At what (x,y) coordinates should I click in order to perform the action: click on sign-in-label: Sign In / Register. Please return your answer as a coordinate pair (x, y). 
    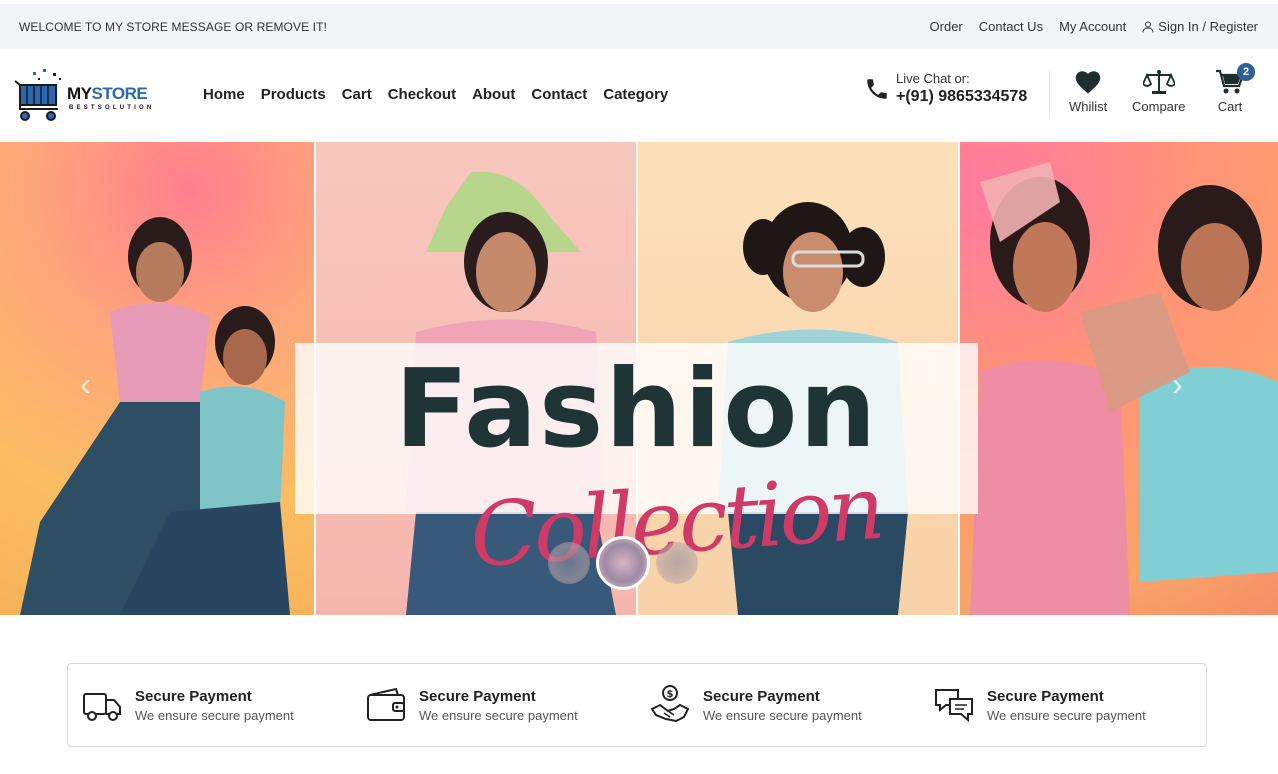
    Looking at the image, I should click on (1208, 26).